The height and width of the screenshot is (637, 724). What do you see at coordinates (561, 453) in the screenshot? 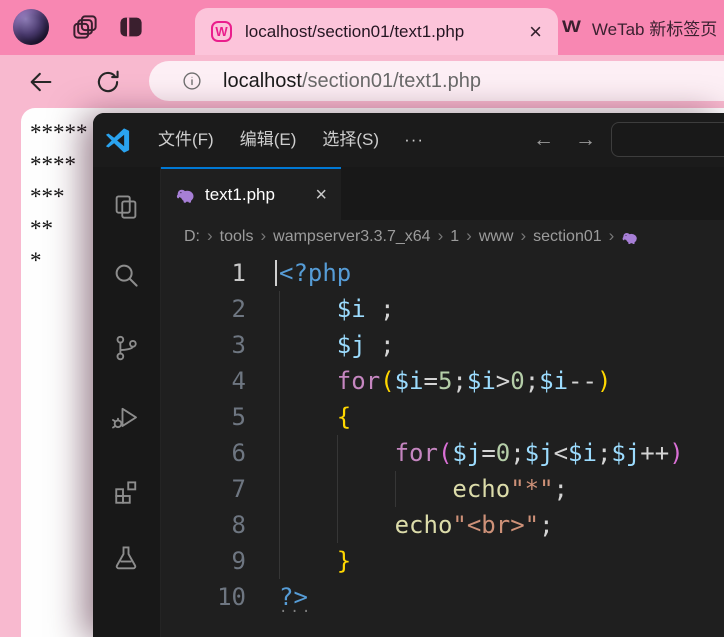
I see `code-token: <` at bounding box center [561, 453].